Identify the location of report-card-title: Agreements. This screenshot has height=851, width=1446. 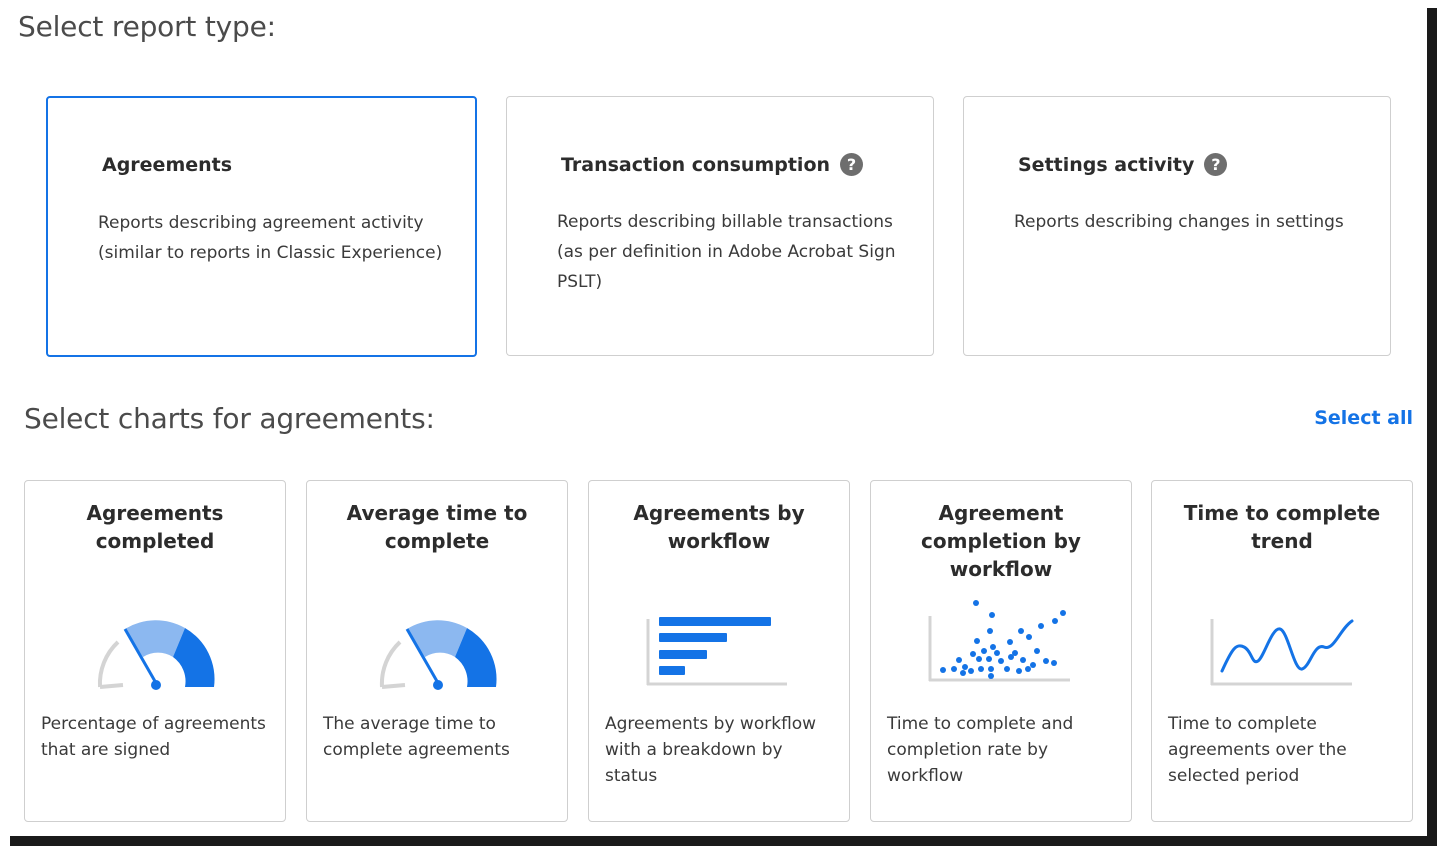
(167, 165).